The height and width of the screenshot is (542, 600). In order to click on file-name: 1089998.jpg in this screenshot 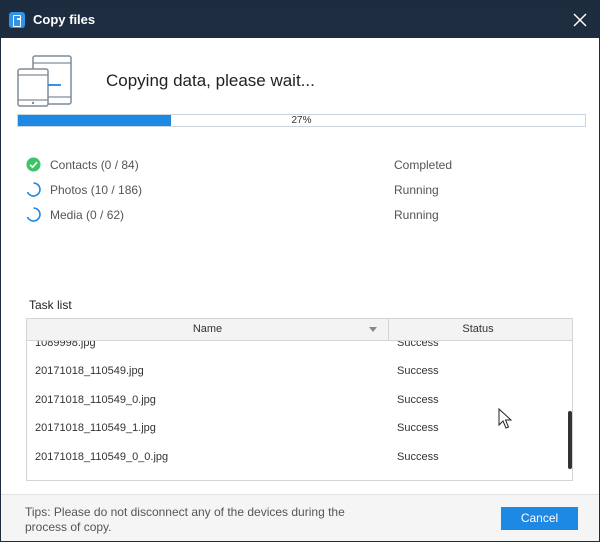, I will do `click(65, 345)`.